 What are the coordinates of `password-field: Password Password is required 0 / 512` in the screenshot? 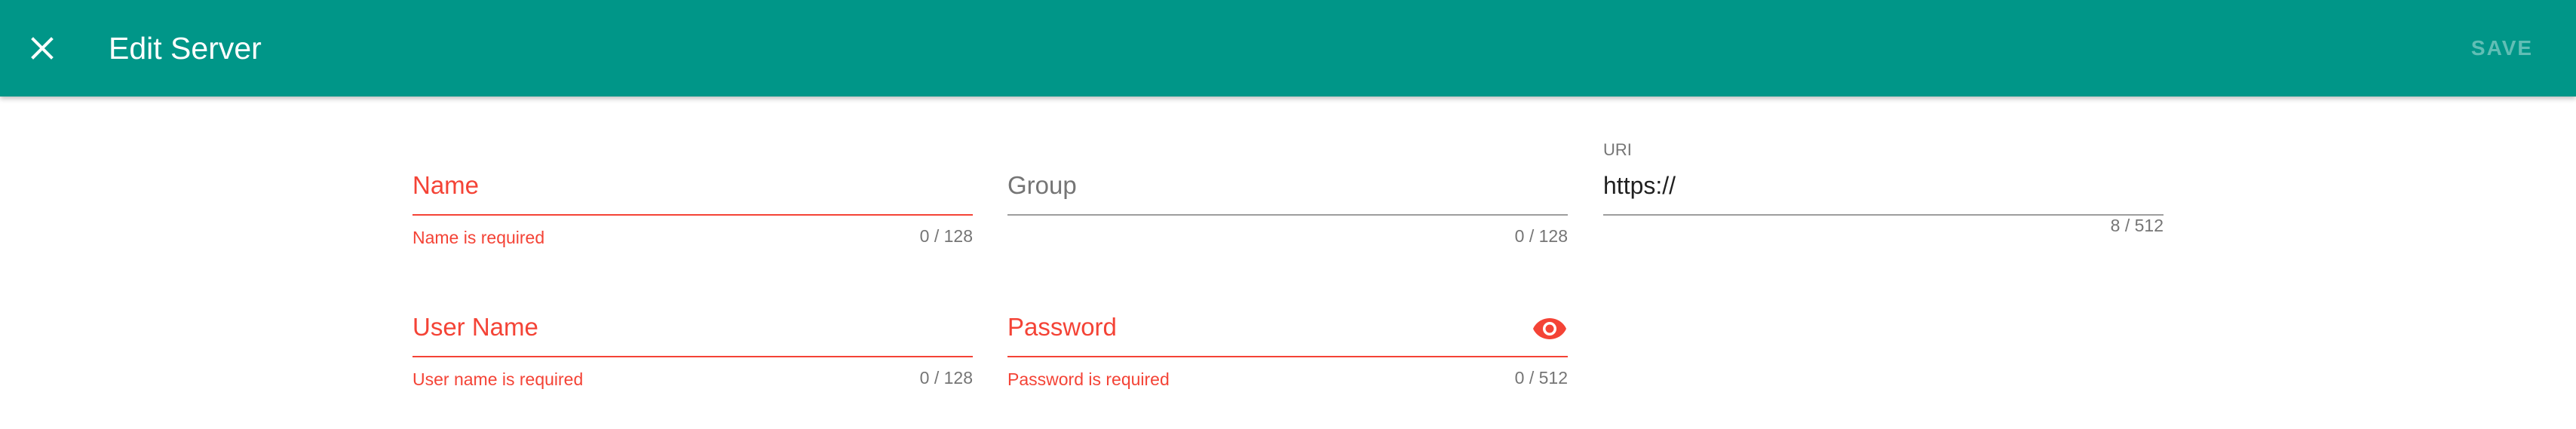 It's located at (1287, 346).